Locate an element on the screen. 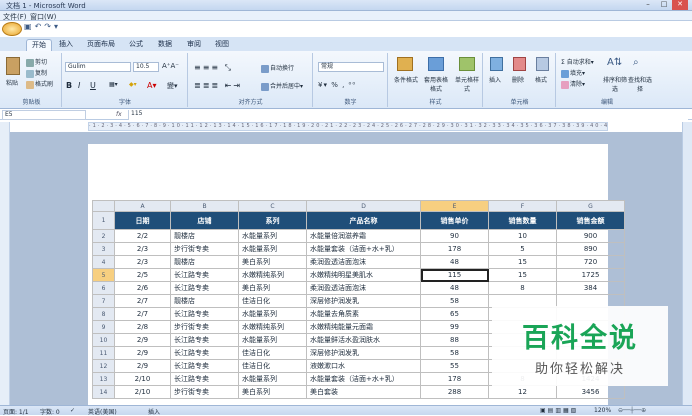  table-cell: 2/8 is located at coordinates (142, 327).